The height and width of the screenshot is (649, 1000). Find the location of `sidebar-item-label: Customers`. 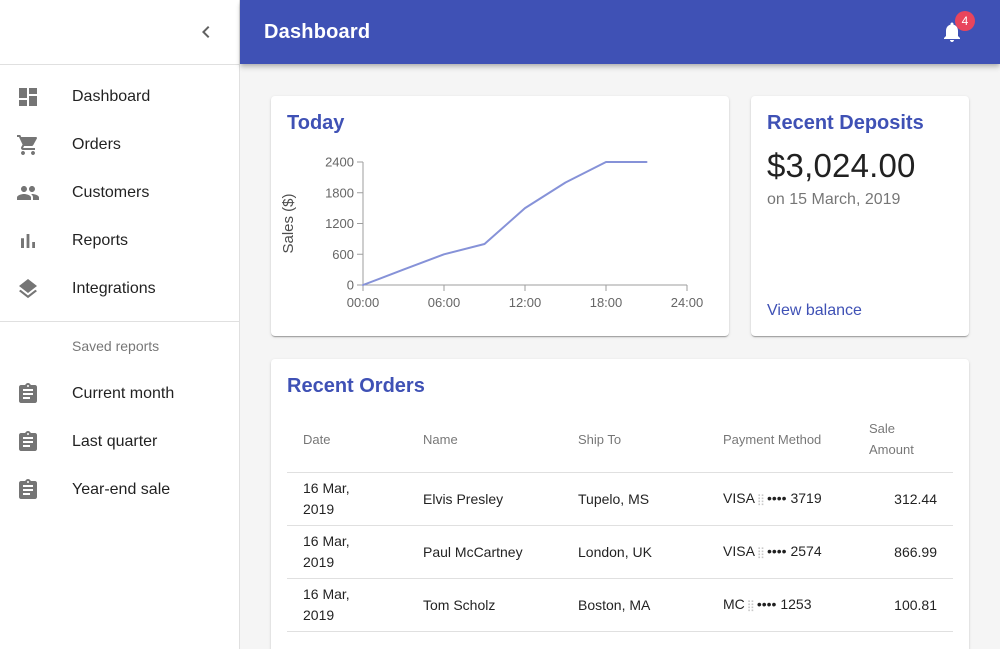

sidebar-item-label: Customers is located at coordinates (111, 192).